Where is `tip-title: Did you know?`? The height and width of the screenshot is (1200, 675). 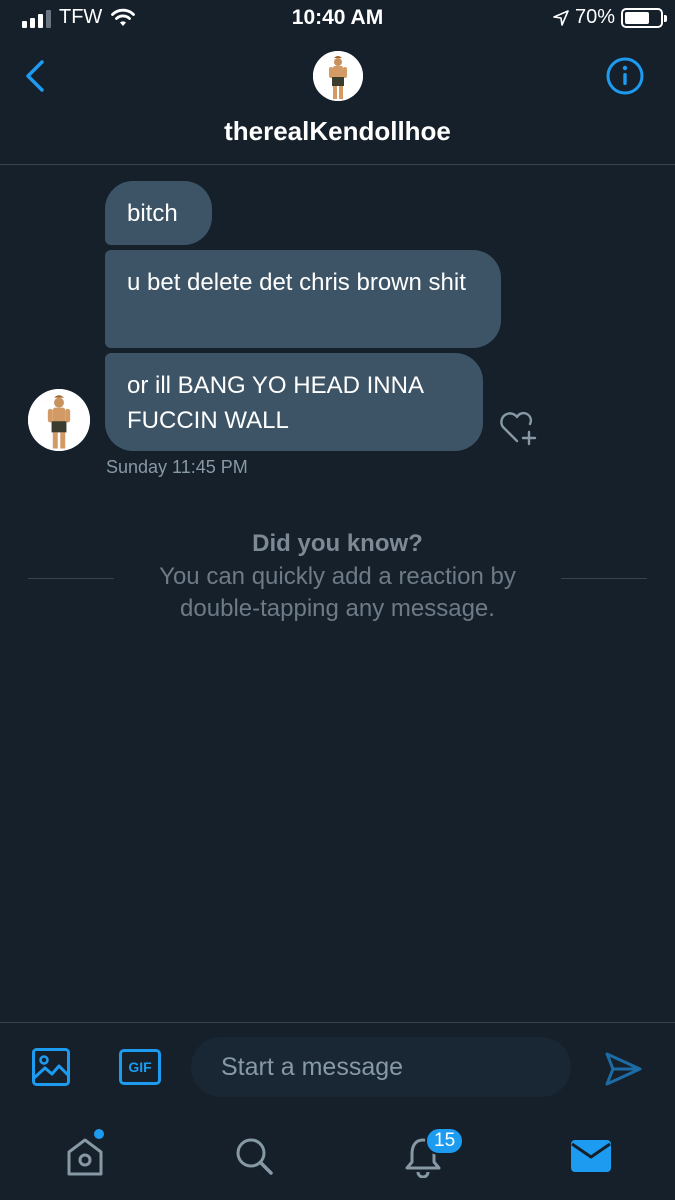 tip-title: Did you know? is located at coordinates (337, 543).